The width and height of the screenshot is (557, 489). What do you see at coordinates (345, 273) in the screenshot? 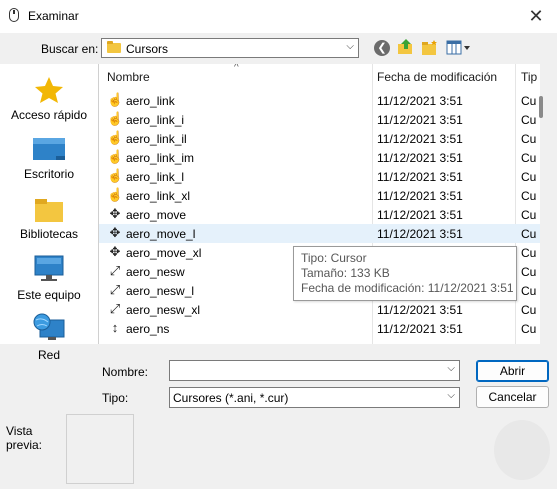
I see `tooltip-size: Tamaño: 133 KB` at bounding box center [345, 273].